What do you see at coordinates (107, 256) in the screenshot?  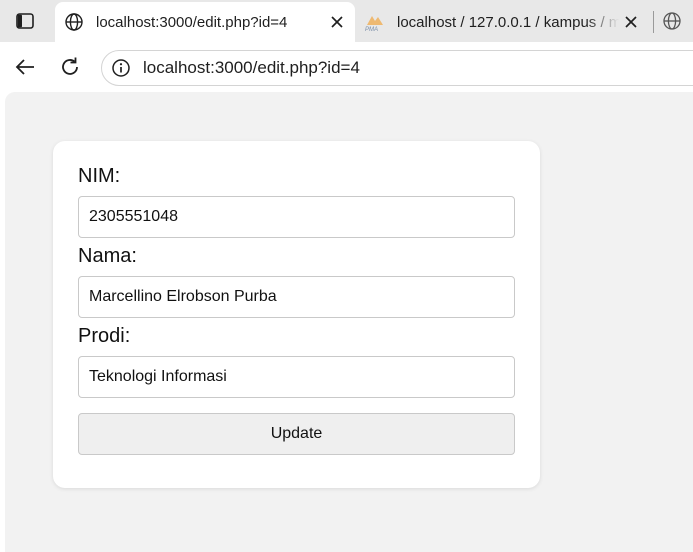 I see `nama-label: Nama:` at bounding box center [107, 256].